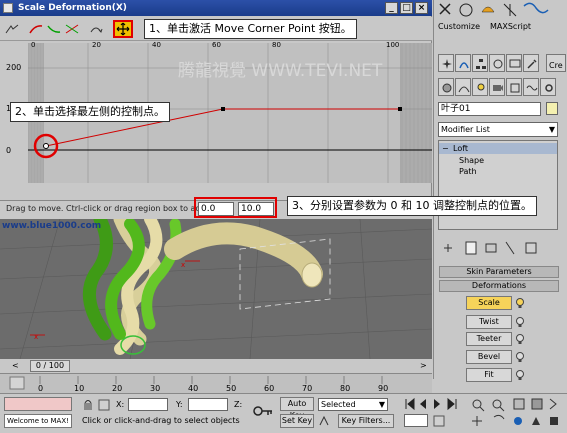 The image size is (567, 433). I want to click on stack-item-loft: − Loft, so click(498, 148).